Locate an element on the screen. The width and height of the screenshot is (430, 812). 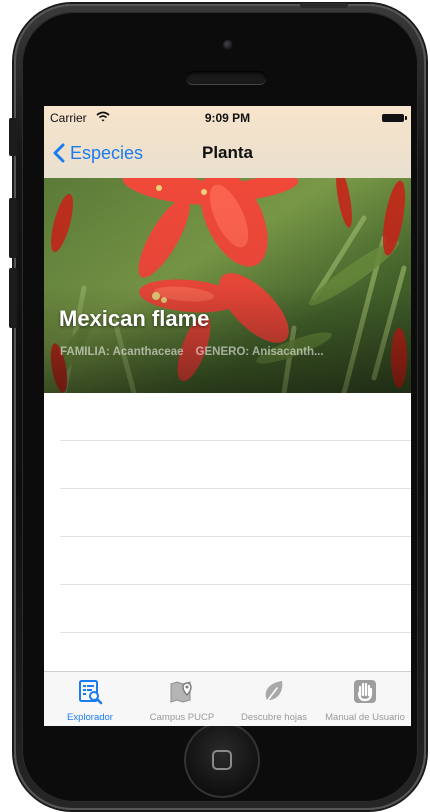
tab-manual-de-usuario: Manual de Usuario is located at coordinates (365, 699).